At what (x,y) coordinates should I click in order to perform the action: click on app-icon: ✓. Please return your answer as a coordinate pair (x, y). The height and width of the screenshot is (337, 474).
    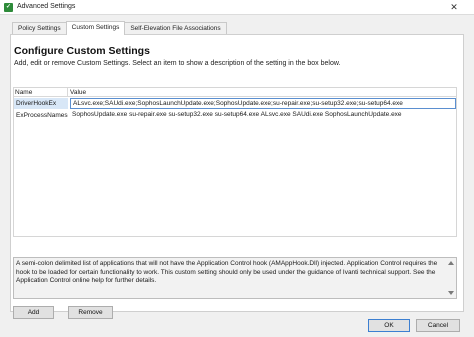
    Looking at the image, I should click on (8, 7).